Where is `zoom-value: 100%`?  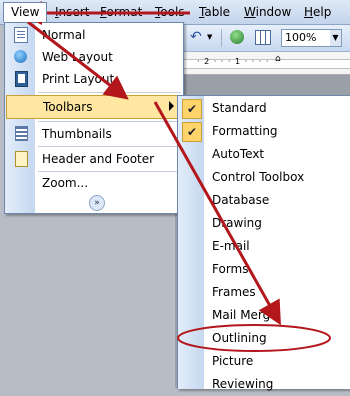
zoom-value: 100% is located at coordinates (301, 37).